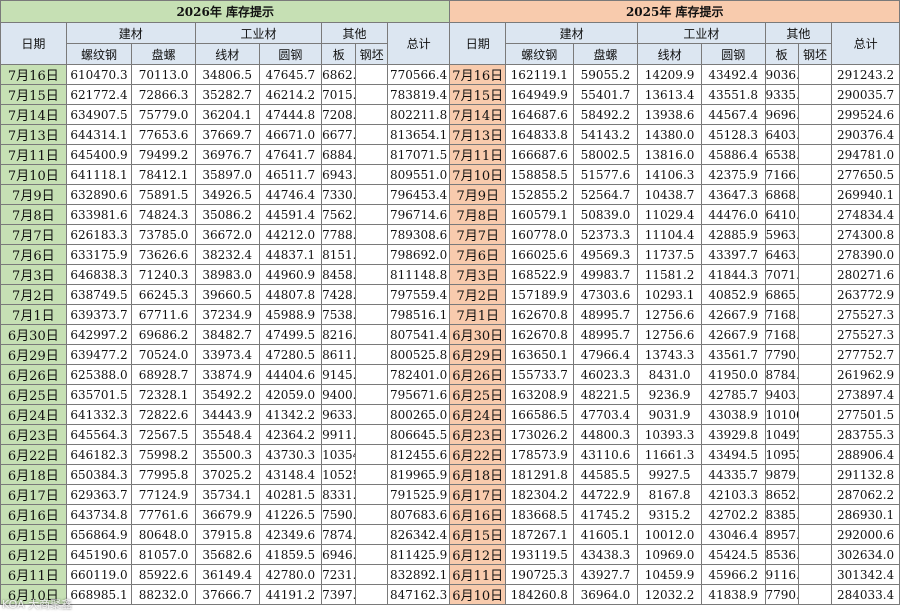  I want to click on cell-total-2025: 274834.4, so click(865, 214).